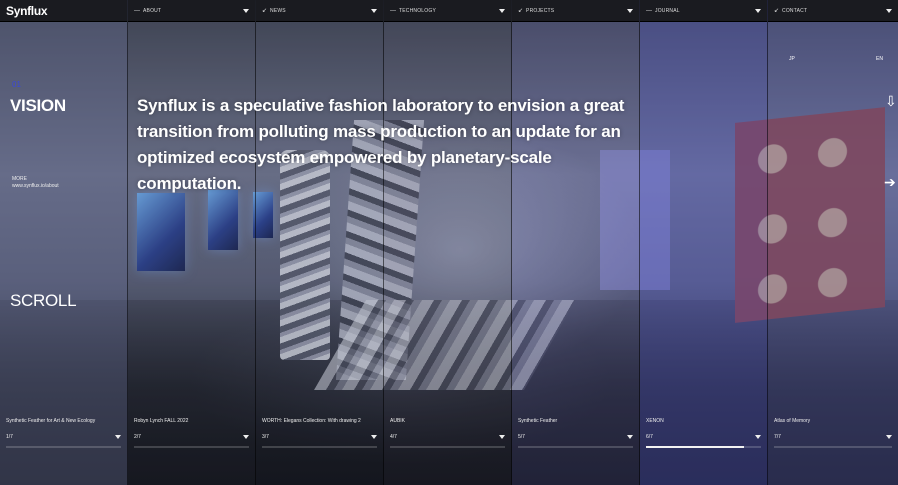  I want to click on nav-item-about: — ABOUT, so click(191, 11).